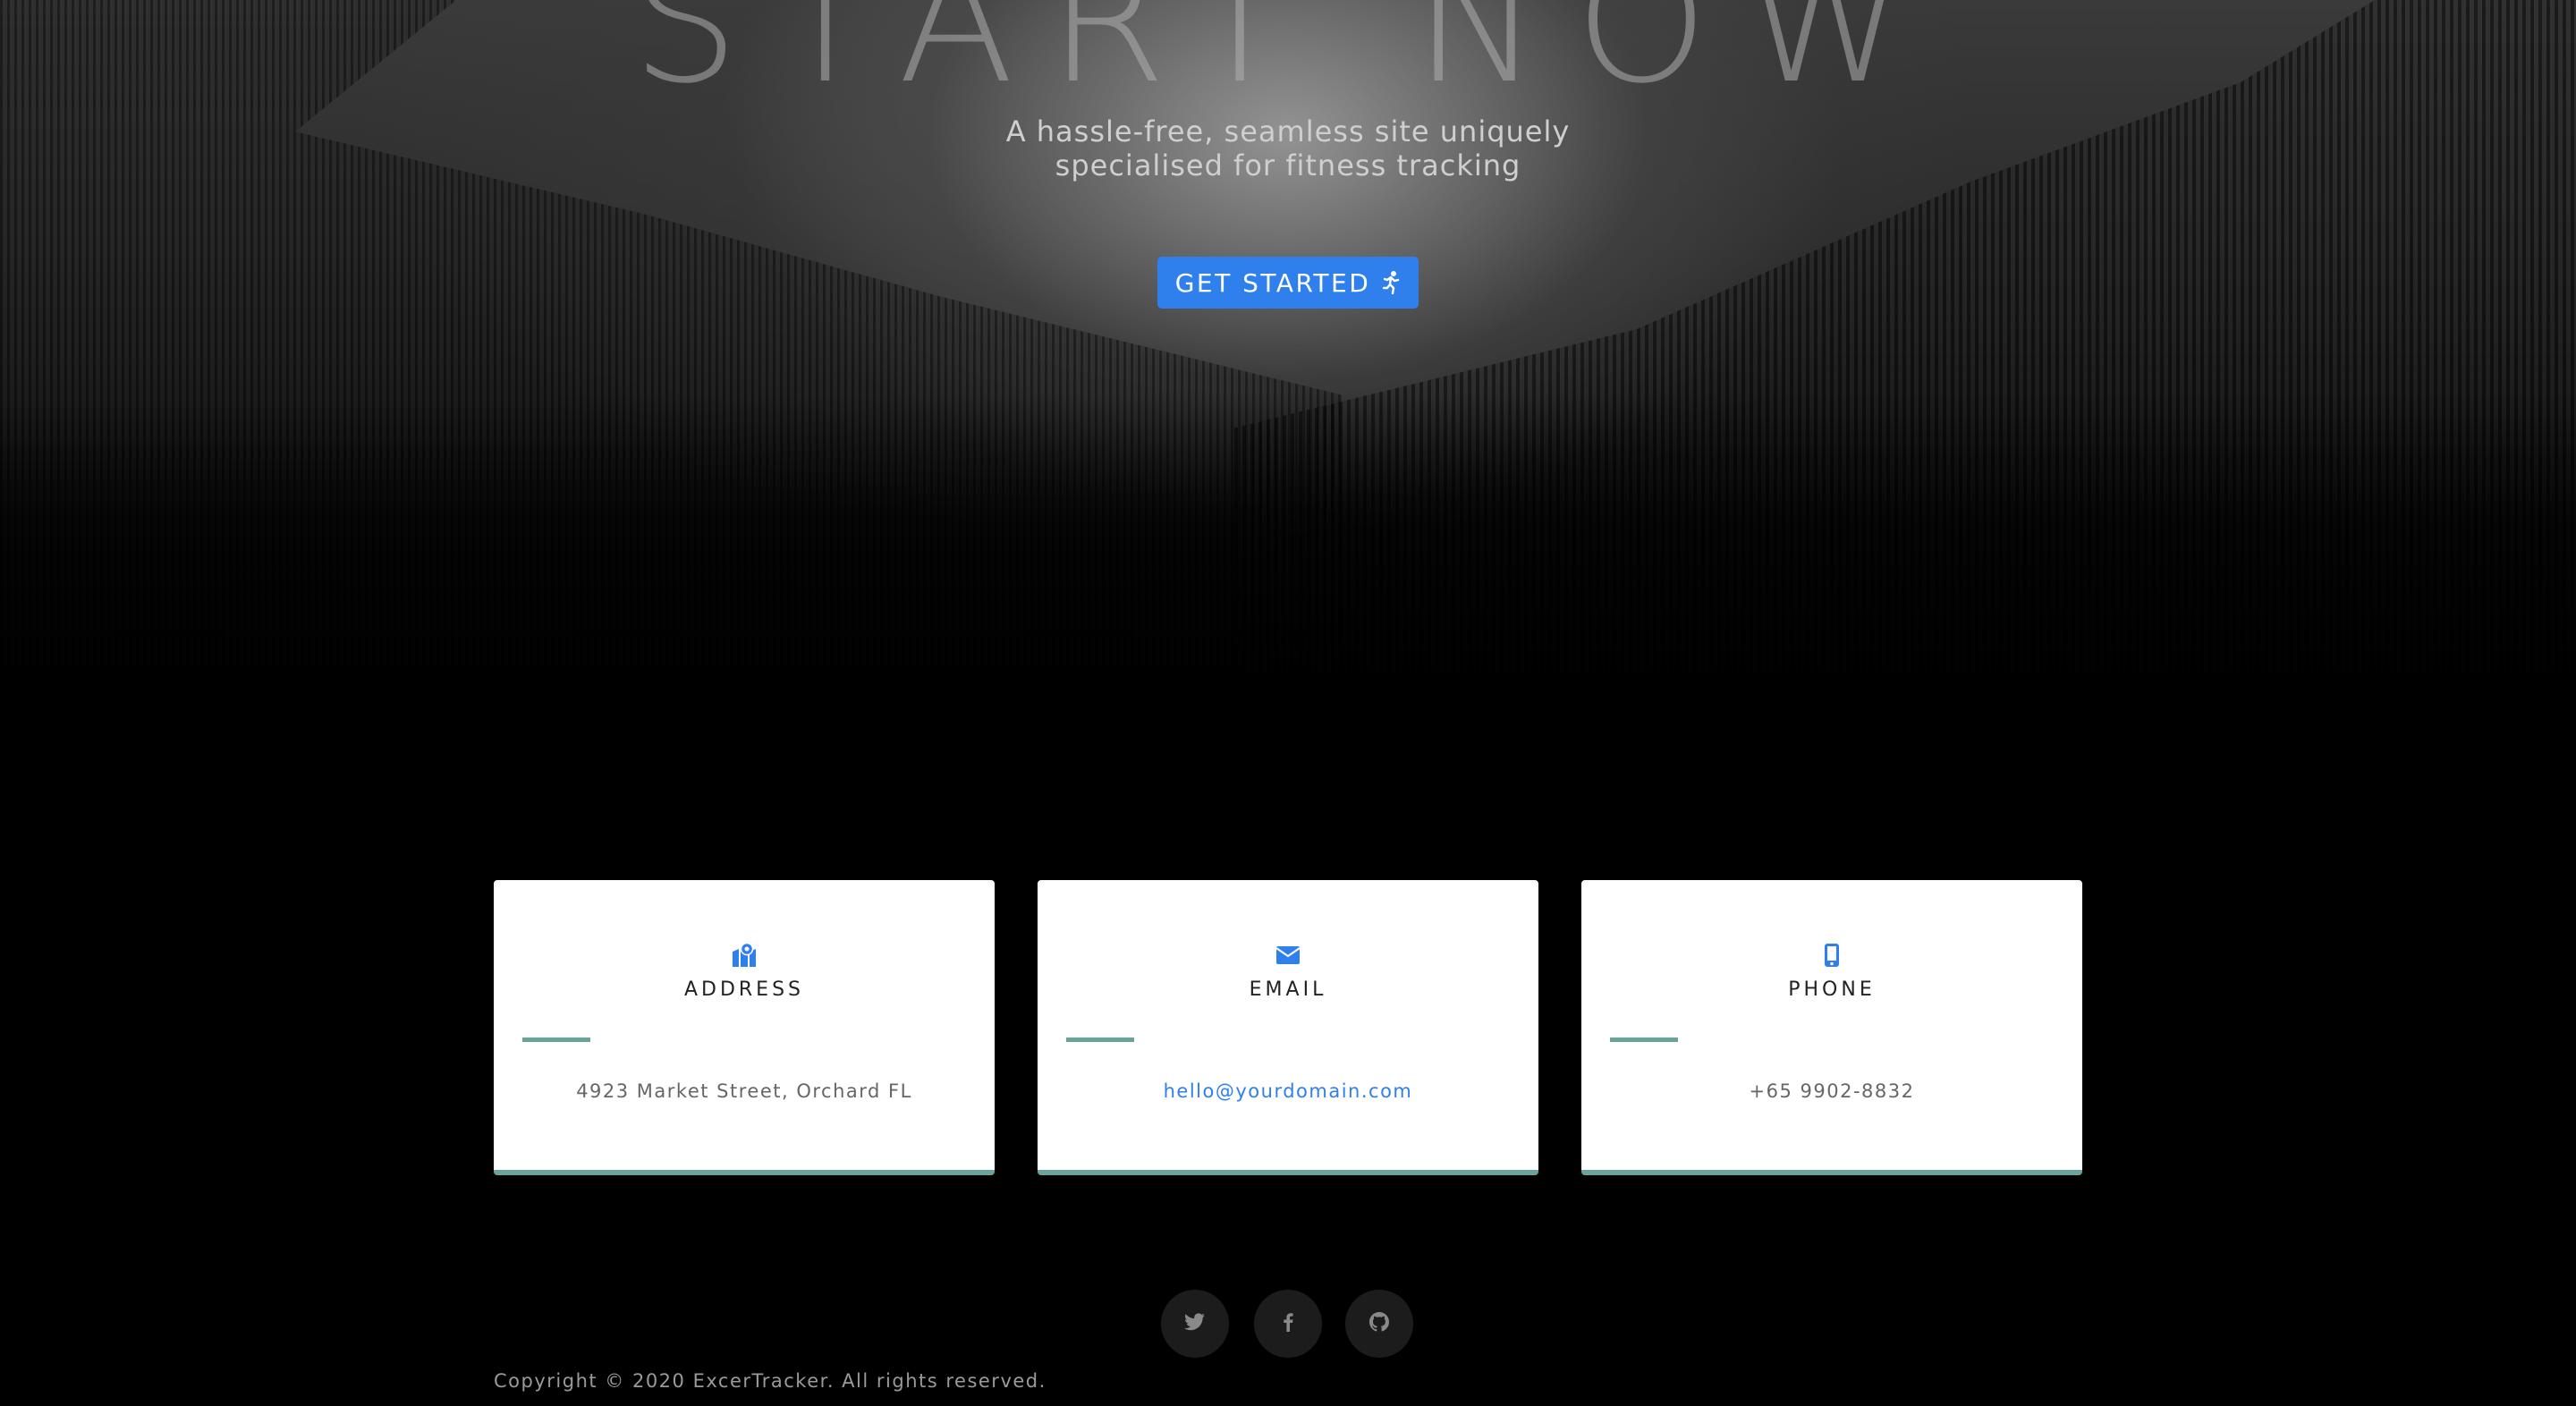  I want to click on twitter-icon, so click(1195, 1324).